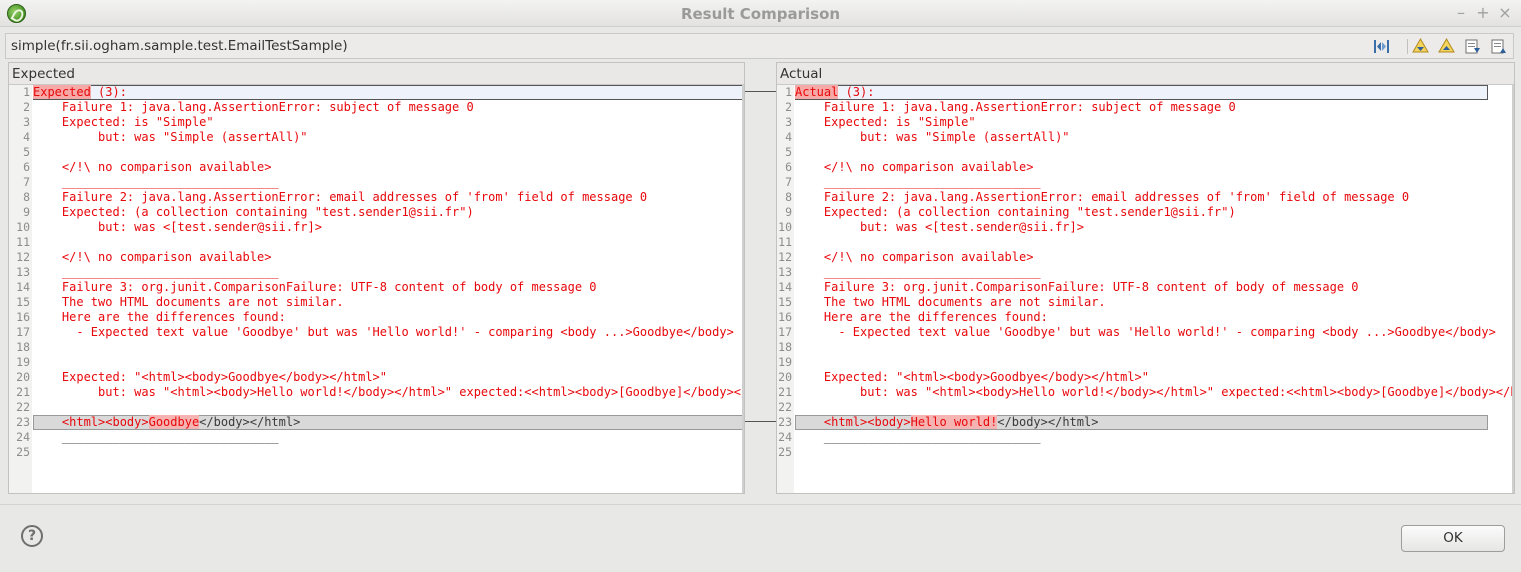 The height and width of the screenshot is (572, 1521). What do you see at coordinates (760, 278) in the screenshot?
I see `diff-connector` at bounding box center [760, 278].